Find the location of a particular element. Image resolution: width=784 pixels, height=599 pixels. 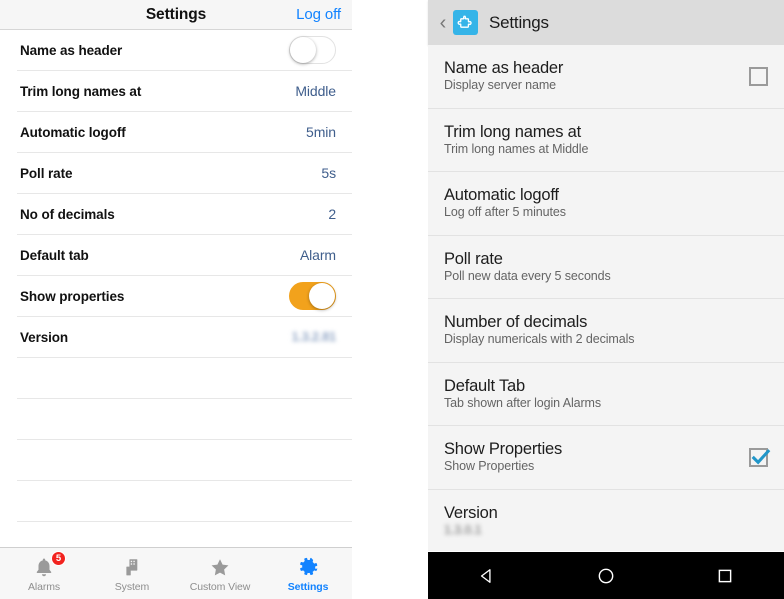

ios-settings-row: Trim long names at Middle is located at coordinates (176, 91).